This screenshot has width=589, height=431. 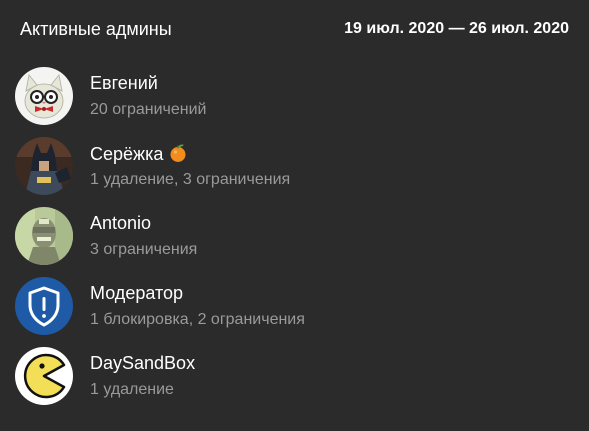 I want to click on admin-name: Модератор, so click(x=137, y=293).